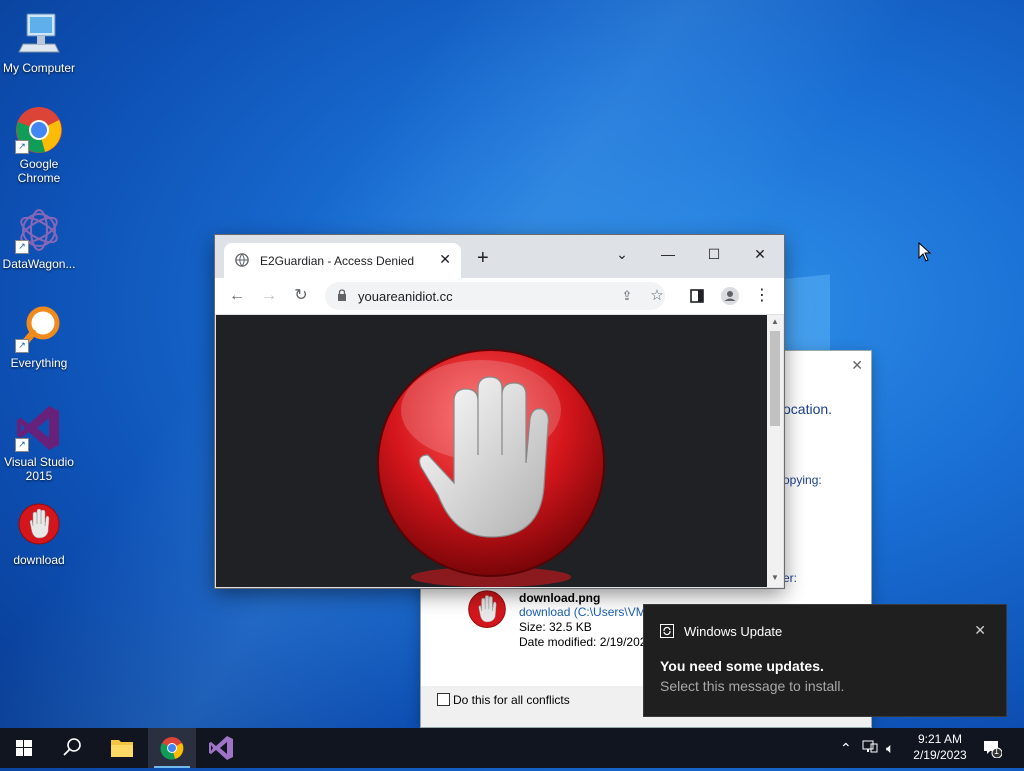 This screenshot has width=1024, height=771. What do you see at coordinates (499, 256) in the screenshot?
I see `tab-strip: E2Guardian - Access Denied ✕ + ⌄ — ☐ ✕` at bounding box center [499, 256].